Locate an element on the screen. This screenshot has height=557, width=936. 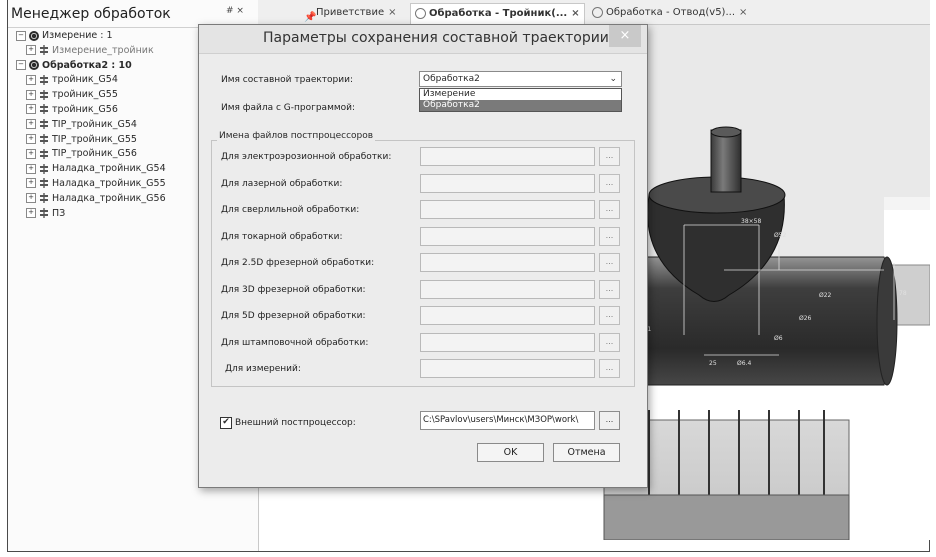
dimension-label: Ø26 is located at coordinates (805, 318).